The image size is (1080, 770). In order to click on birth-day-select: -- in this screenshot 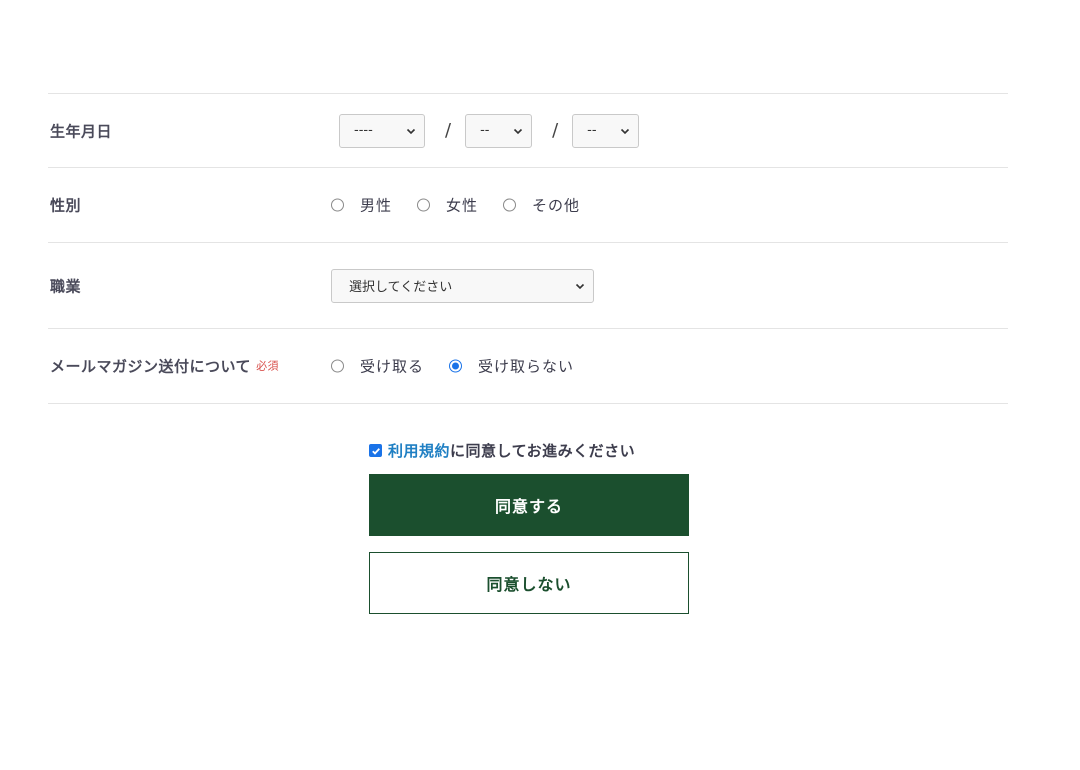, I will do `click(606, 130)`.